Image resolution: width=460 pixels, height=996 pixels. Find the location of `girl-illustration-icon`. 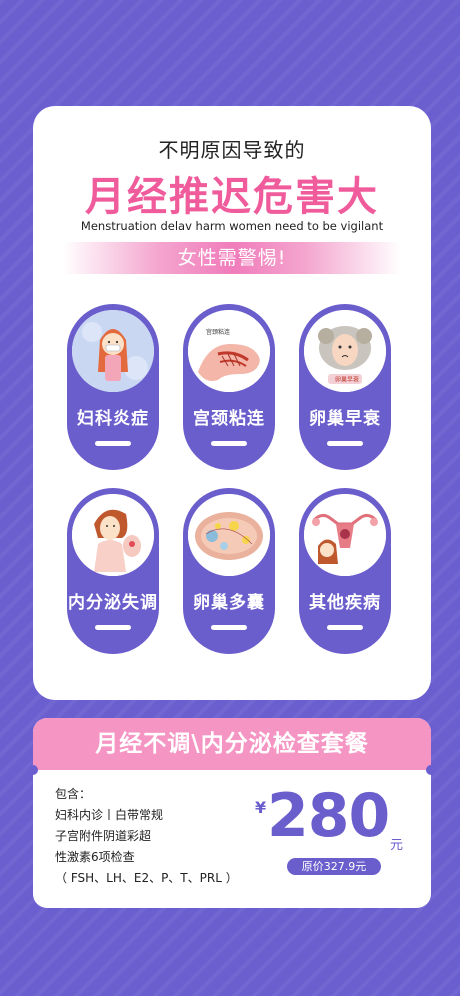

girl-illustration-icon is located at coordinates (113, 351).